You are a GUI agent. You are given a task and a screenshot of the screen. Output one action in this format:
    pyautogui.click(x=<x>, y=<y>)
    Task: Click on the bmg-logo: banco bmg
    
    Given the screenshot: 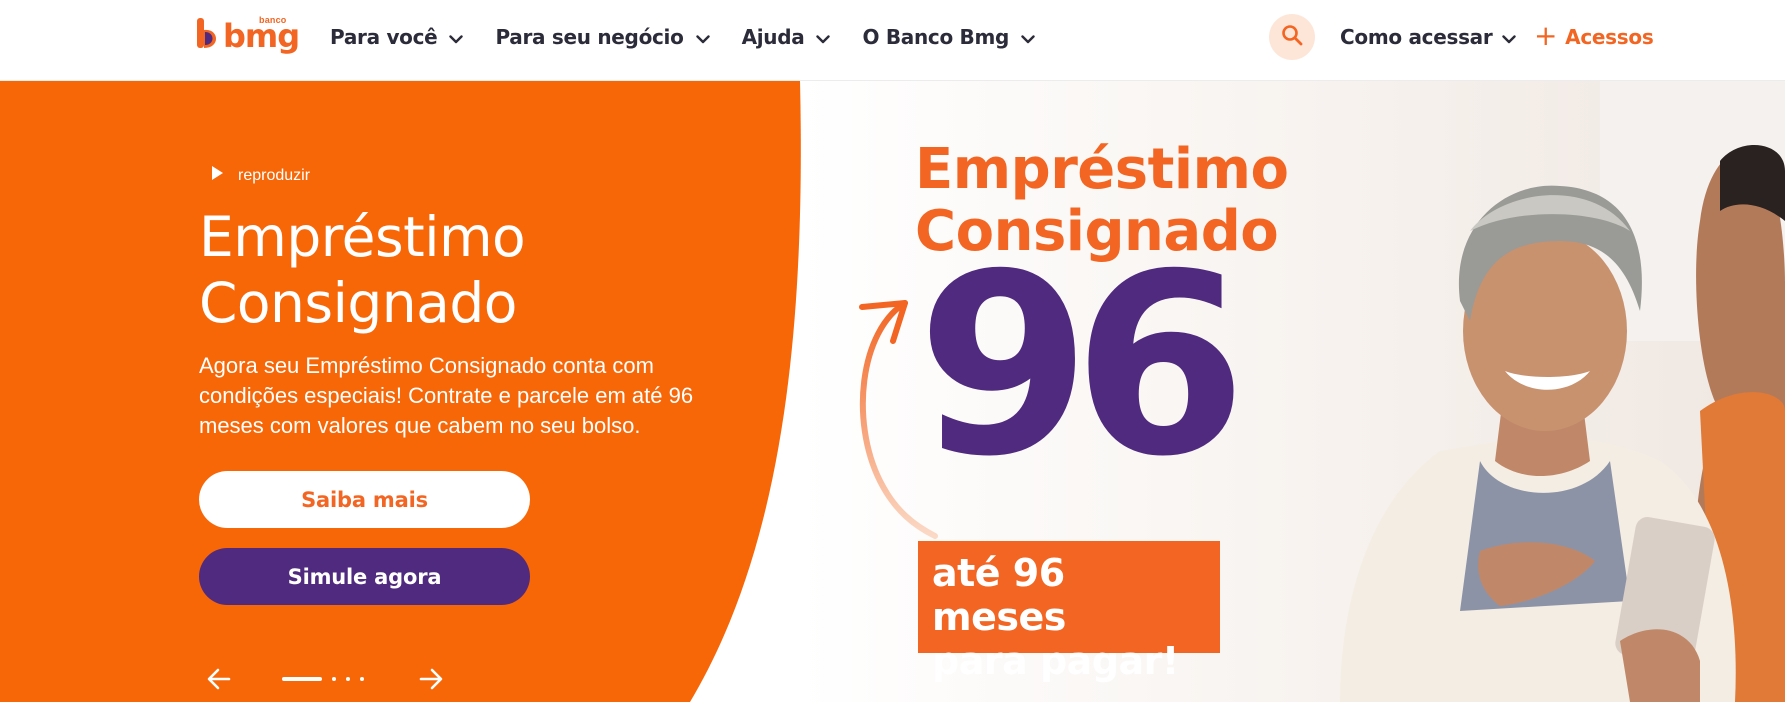 What is the action you would take?
    pyautogui.click(x=248, y=36)
    